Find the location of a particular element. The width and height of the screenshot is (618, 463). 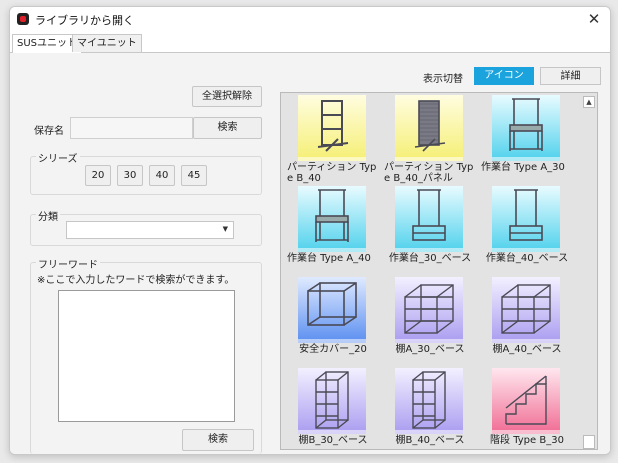

freeword-search-button: 検索 is located at coordinates (218, 440).